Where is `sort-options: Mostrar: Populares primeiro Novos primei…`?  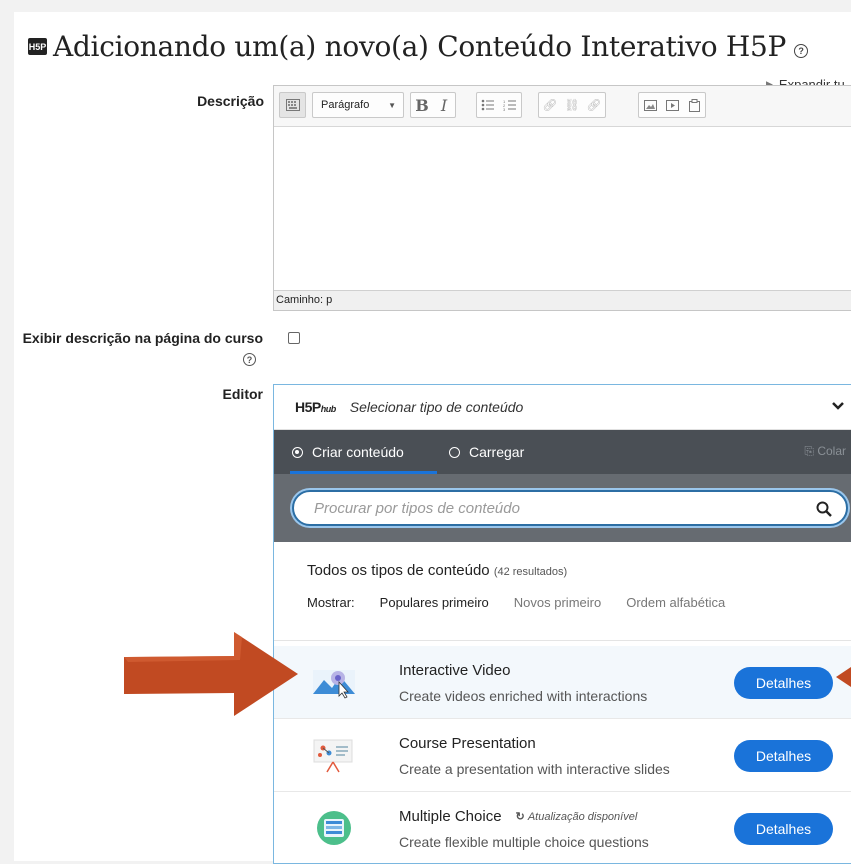 sort-options: Mostrar: Populares primeiro Novos primei… is located at coordinates (528, 602).